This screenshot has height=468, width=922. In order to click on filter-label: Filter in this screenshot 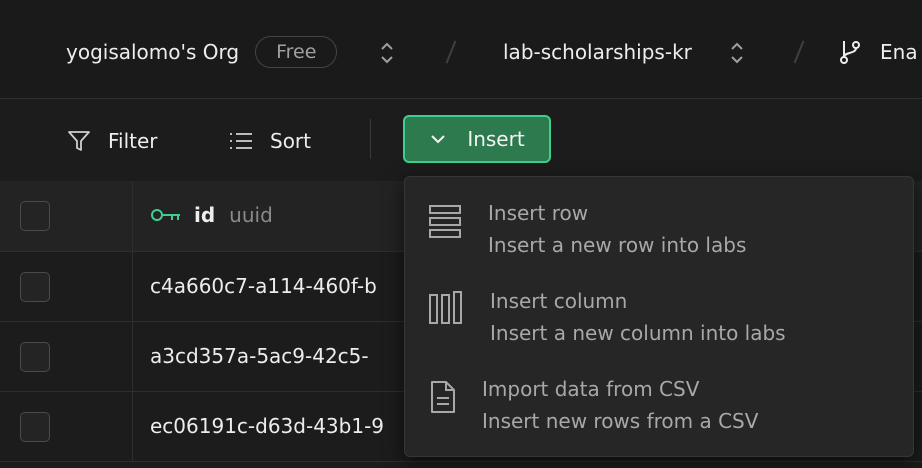, I will do `click(133, 141)`.